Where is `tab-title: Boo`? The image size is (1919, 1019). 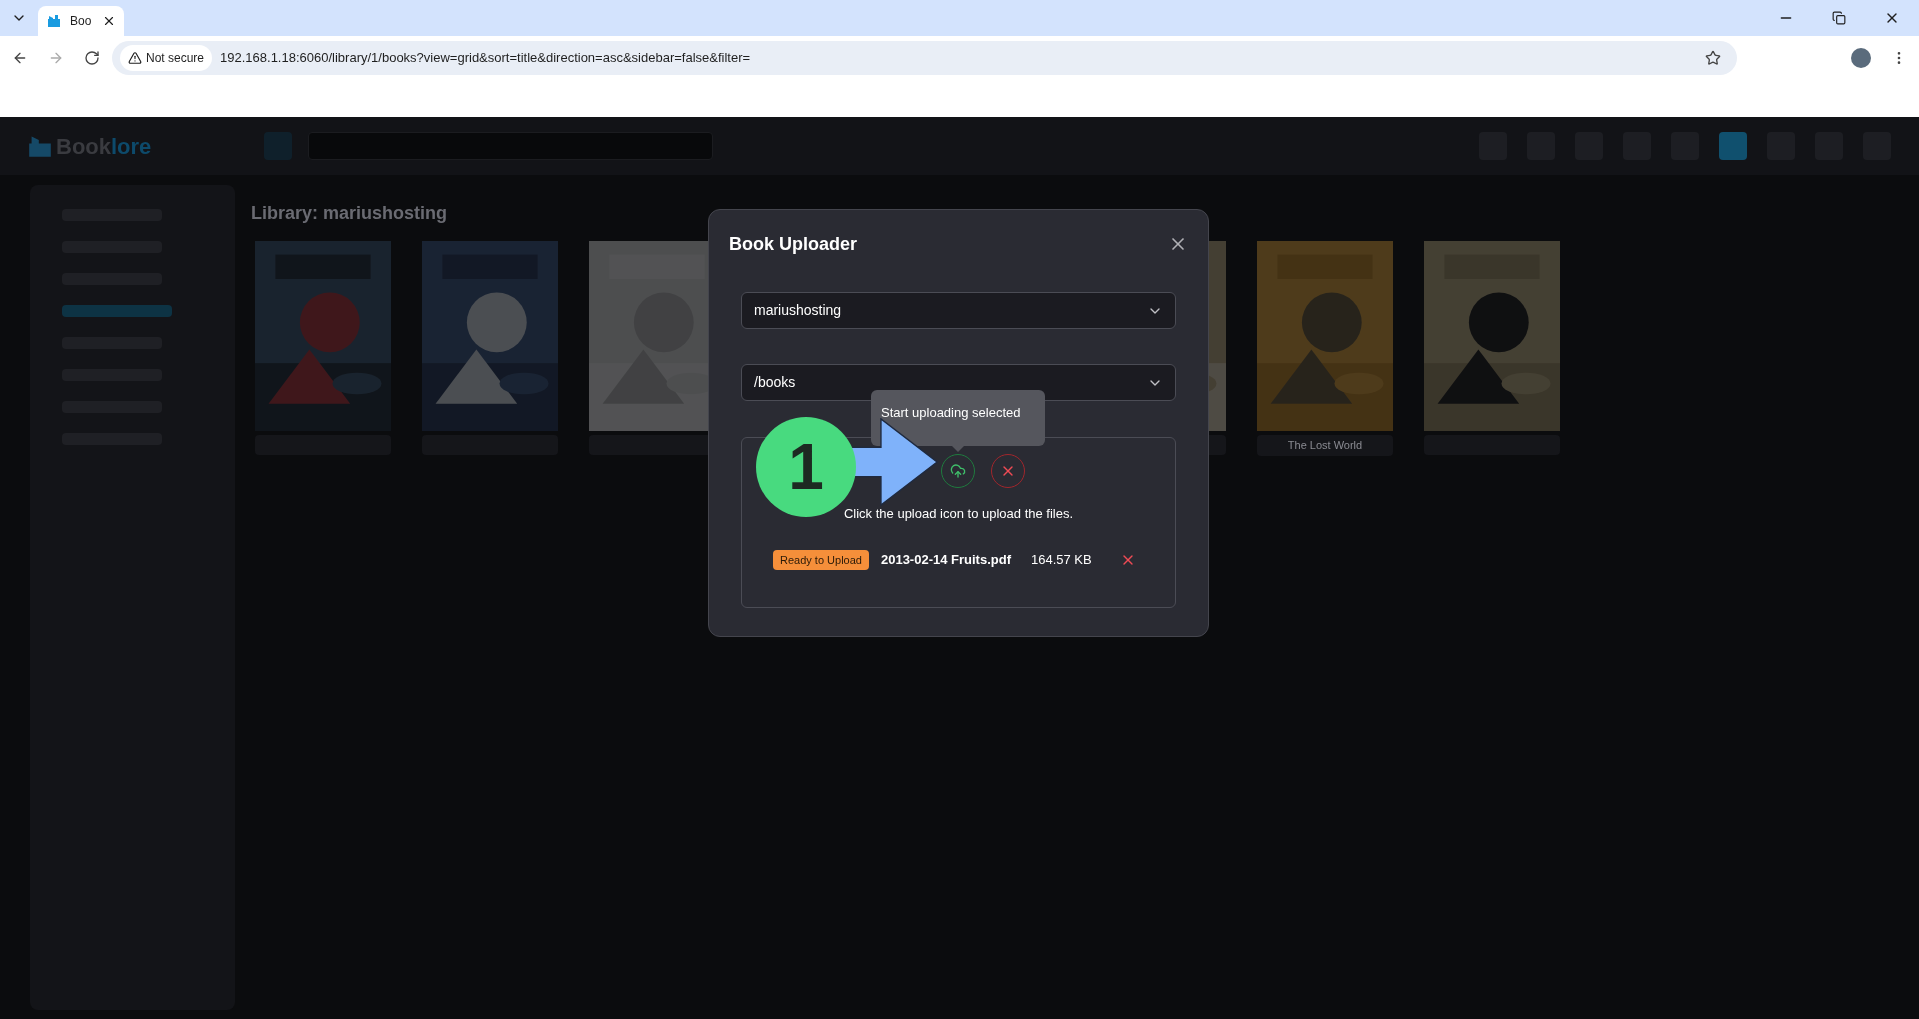 tab-title: Boo is located at coordinates (81, 21).